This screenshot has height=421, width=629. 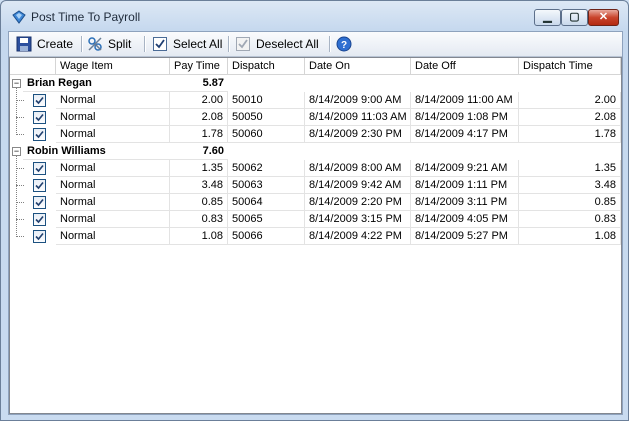 I want to click on cell-date-off: 8/14/2009 4:17 PM, so click(x=465, y=134).